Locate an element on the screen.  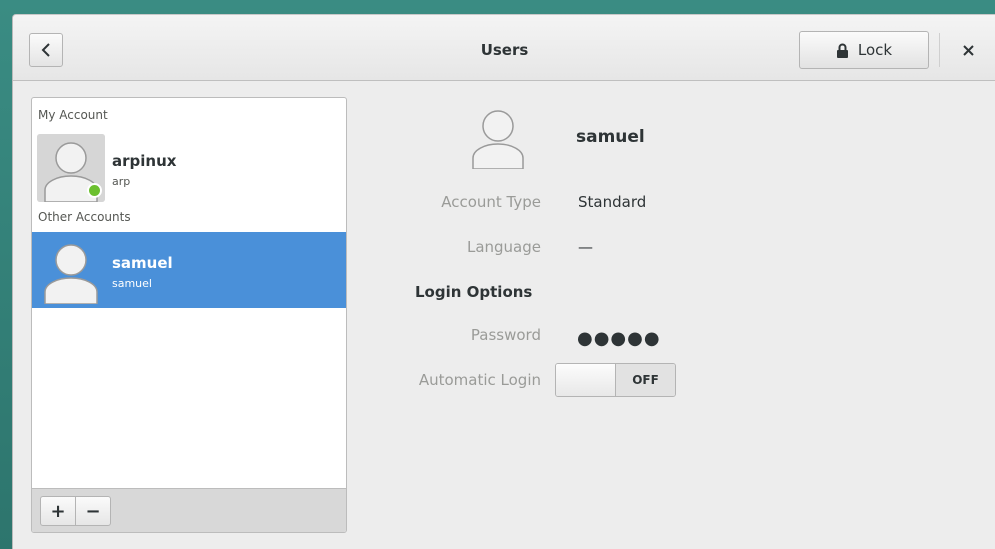
automatic-login-switch: OFF is located at coordinates (615, 380).